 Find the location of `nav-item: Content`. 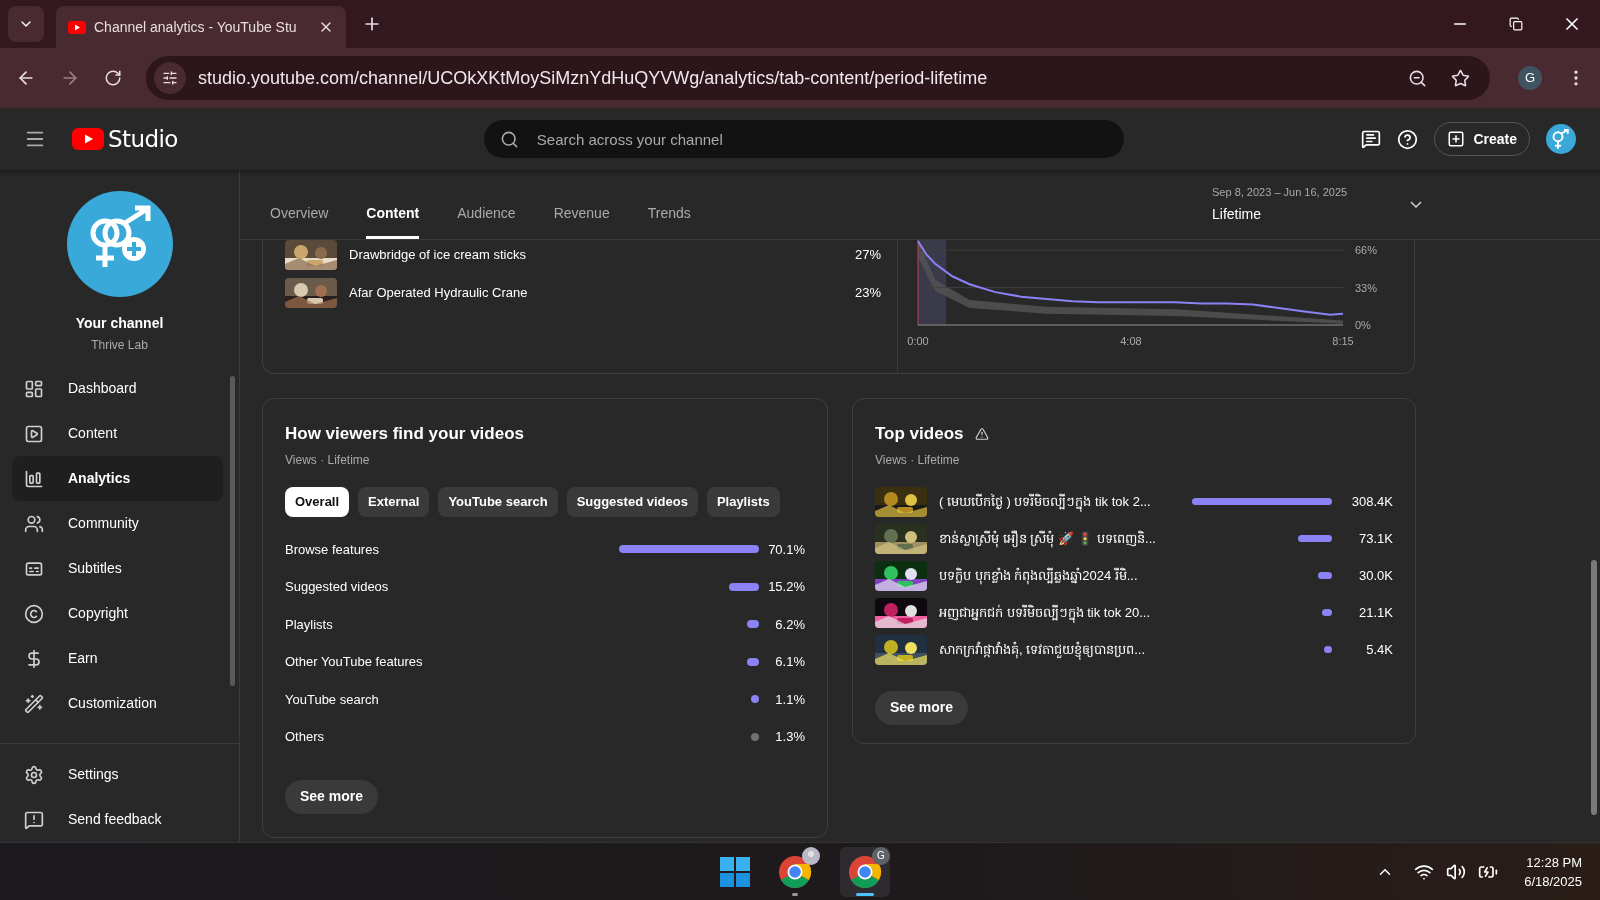

nav-item: Content is located at coordinates (117, 433).